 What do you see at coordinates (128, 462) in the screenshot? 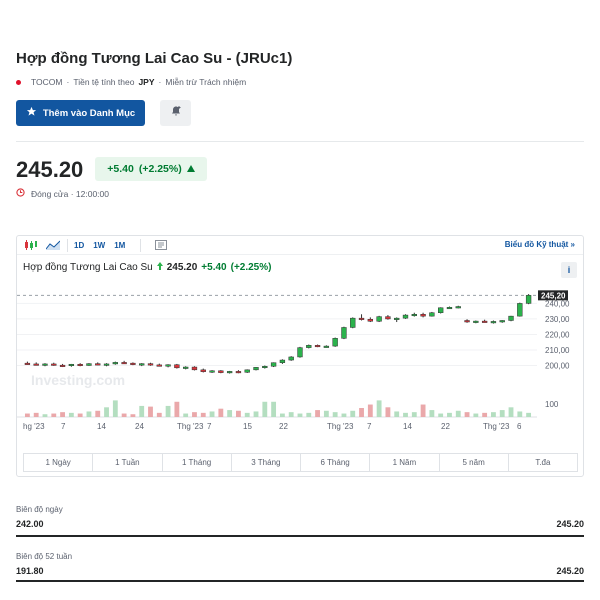
I see `period-1-week: 1 Tuần` at bounding box center [128, 462].